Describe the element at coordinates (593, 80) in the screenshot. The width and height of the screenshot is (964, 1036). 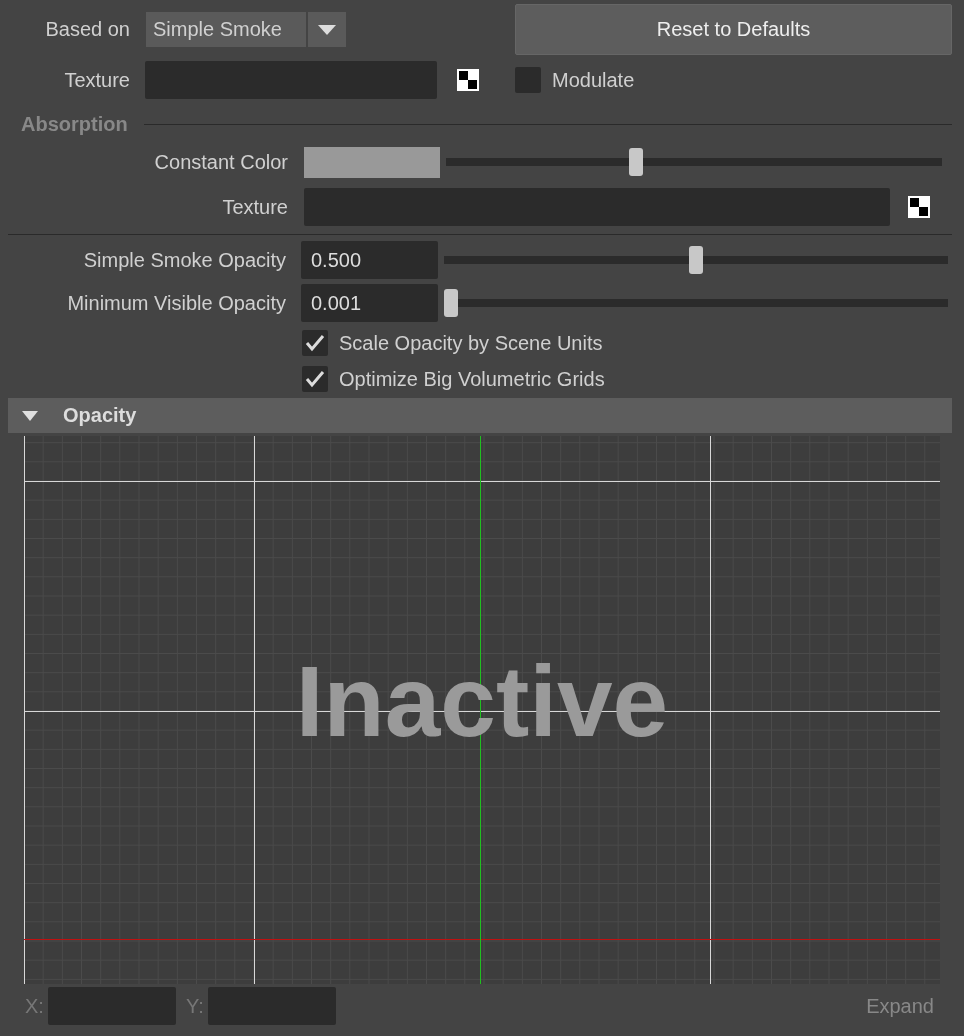
I see `checkbox-label: Modulate` at that location.